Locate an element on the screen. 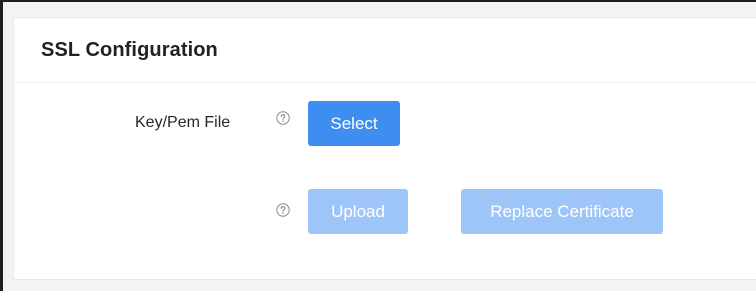  select-button: Select is located at coordinates (354, 123).